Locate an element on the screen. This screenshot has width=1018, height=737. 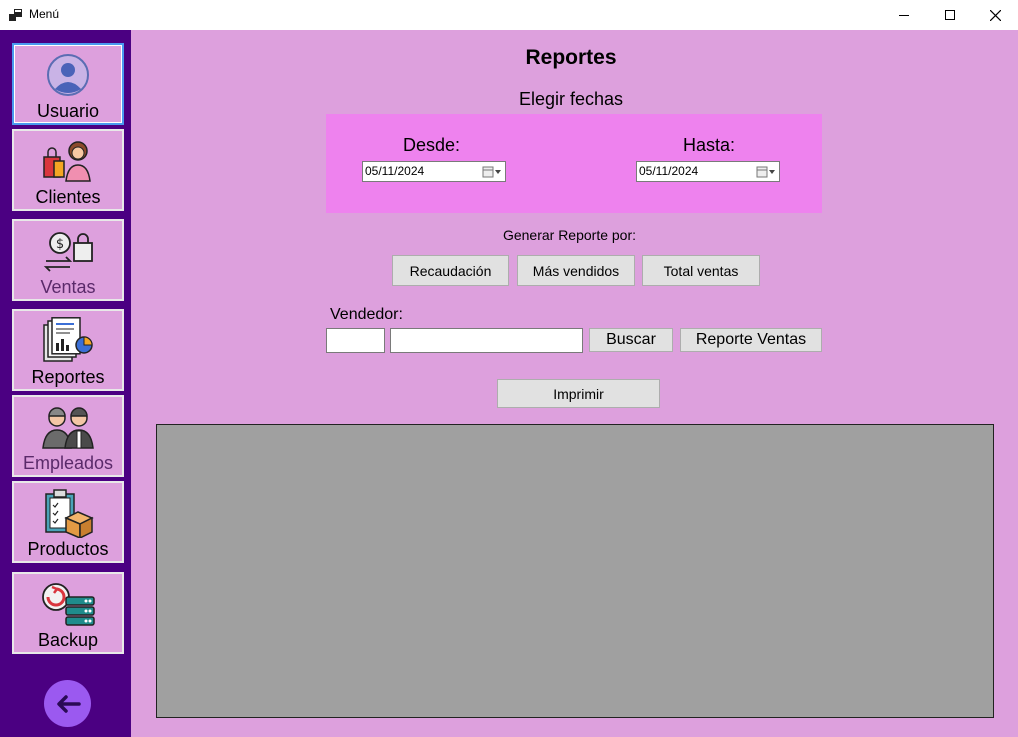
sidebar-item-usuario: Usuario is located at coordinates (68, 84).